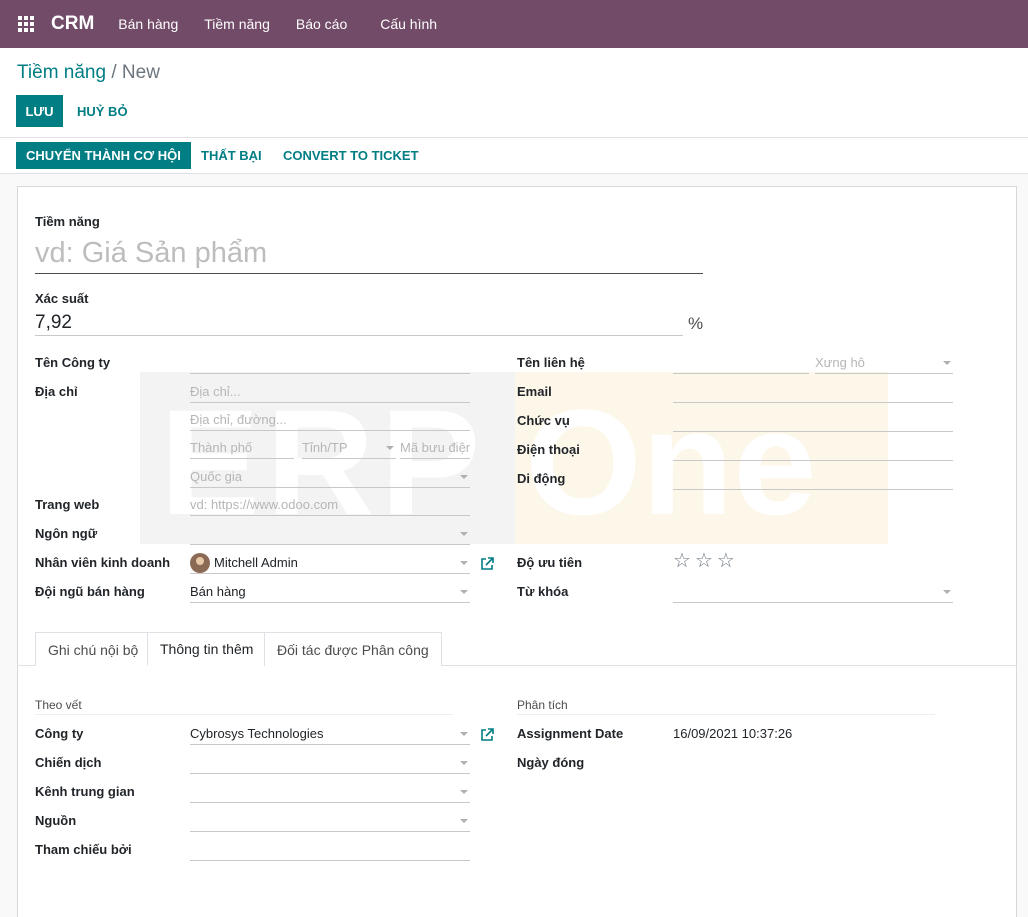 The width and height of the screenshot is (1028, 917). What do you see at coordinates (257, 733) in the screenshot?
I see `company-value: Cybrosys Technologies` at bounding box center [257, 733].